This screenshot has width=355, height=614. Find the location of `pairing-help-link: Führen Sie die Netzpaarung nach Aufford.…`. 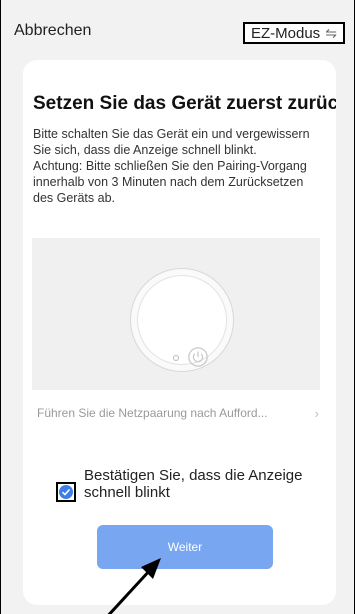

pairing-help-link: Führen Sie die Netzpaarung nach Aufford.… is located at coordinates (182, 413).